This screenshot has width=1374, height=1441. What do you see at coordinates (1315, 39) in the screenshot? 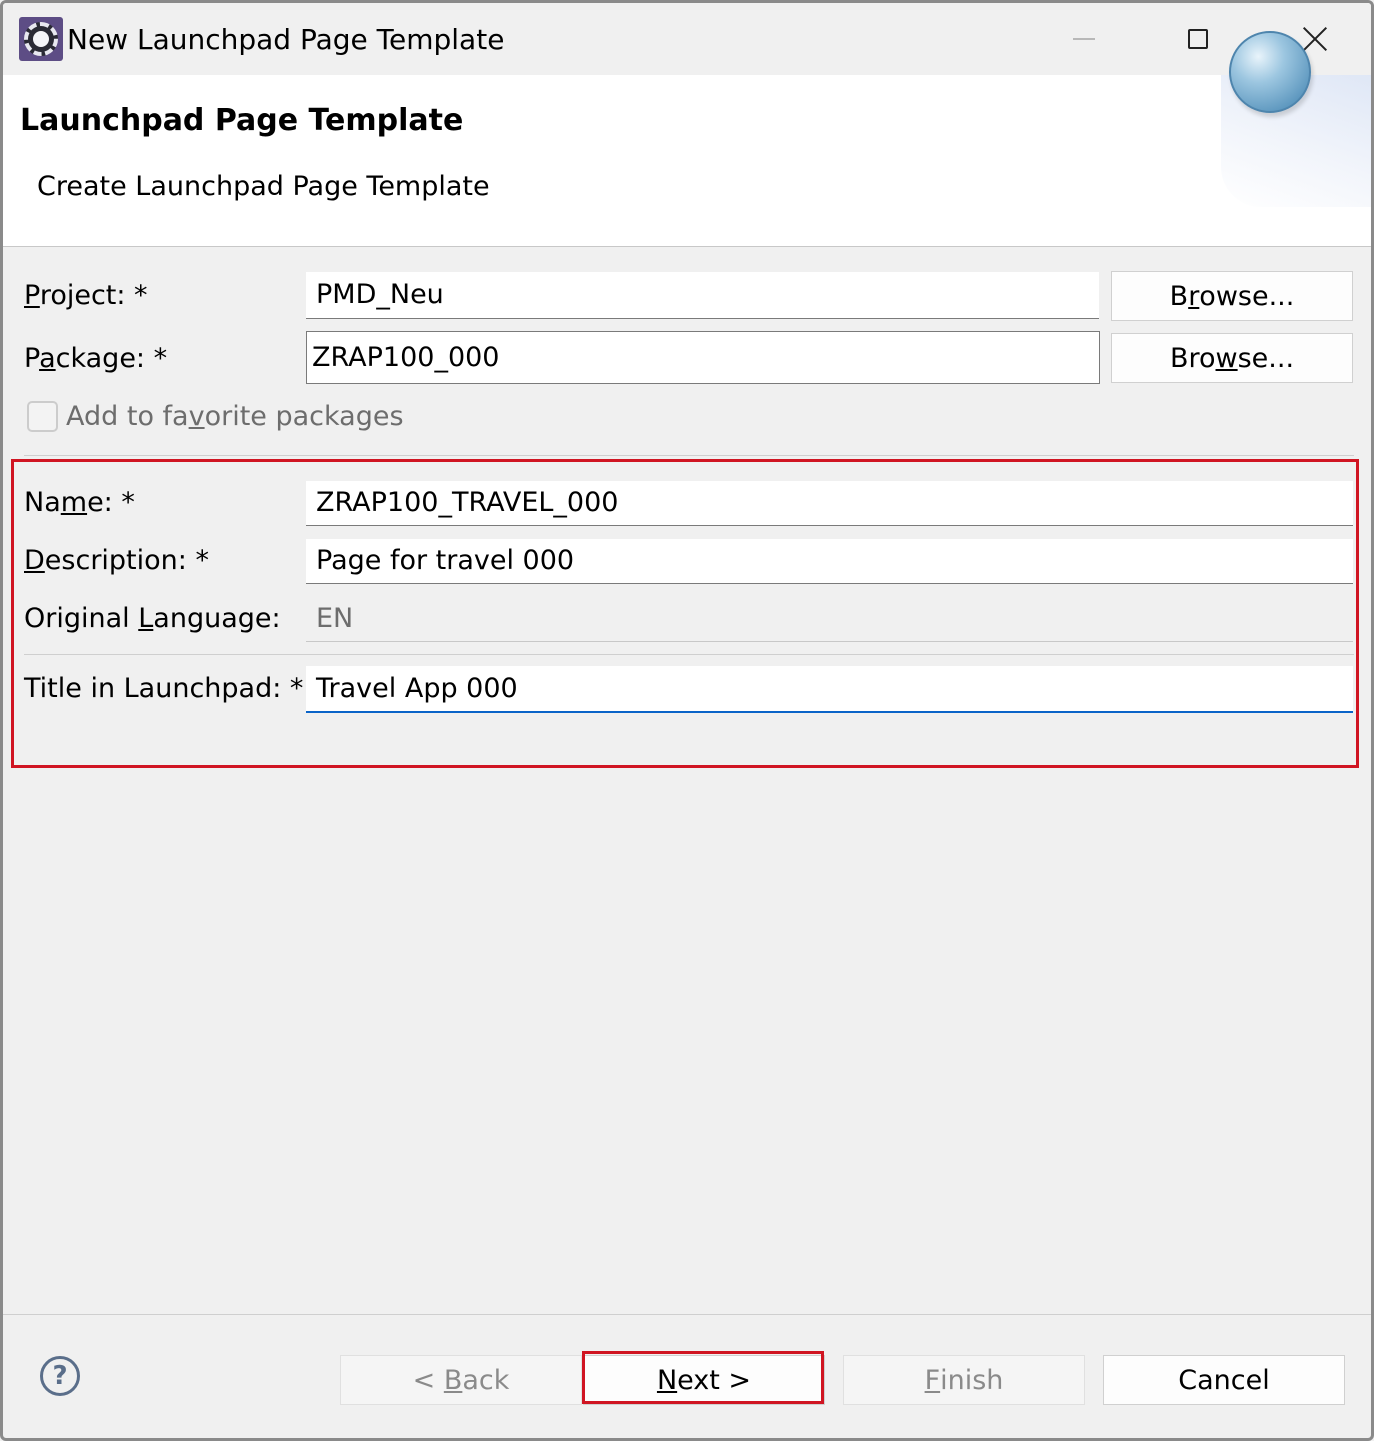
I see `close-icon` at bounding box center [1315, 39].